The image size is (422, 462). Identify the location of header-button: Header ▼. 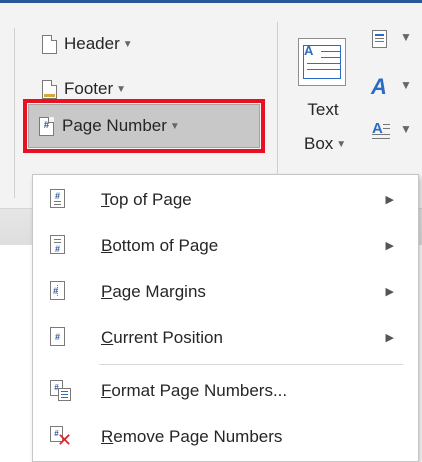
(87, 44).